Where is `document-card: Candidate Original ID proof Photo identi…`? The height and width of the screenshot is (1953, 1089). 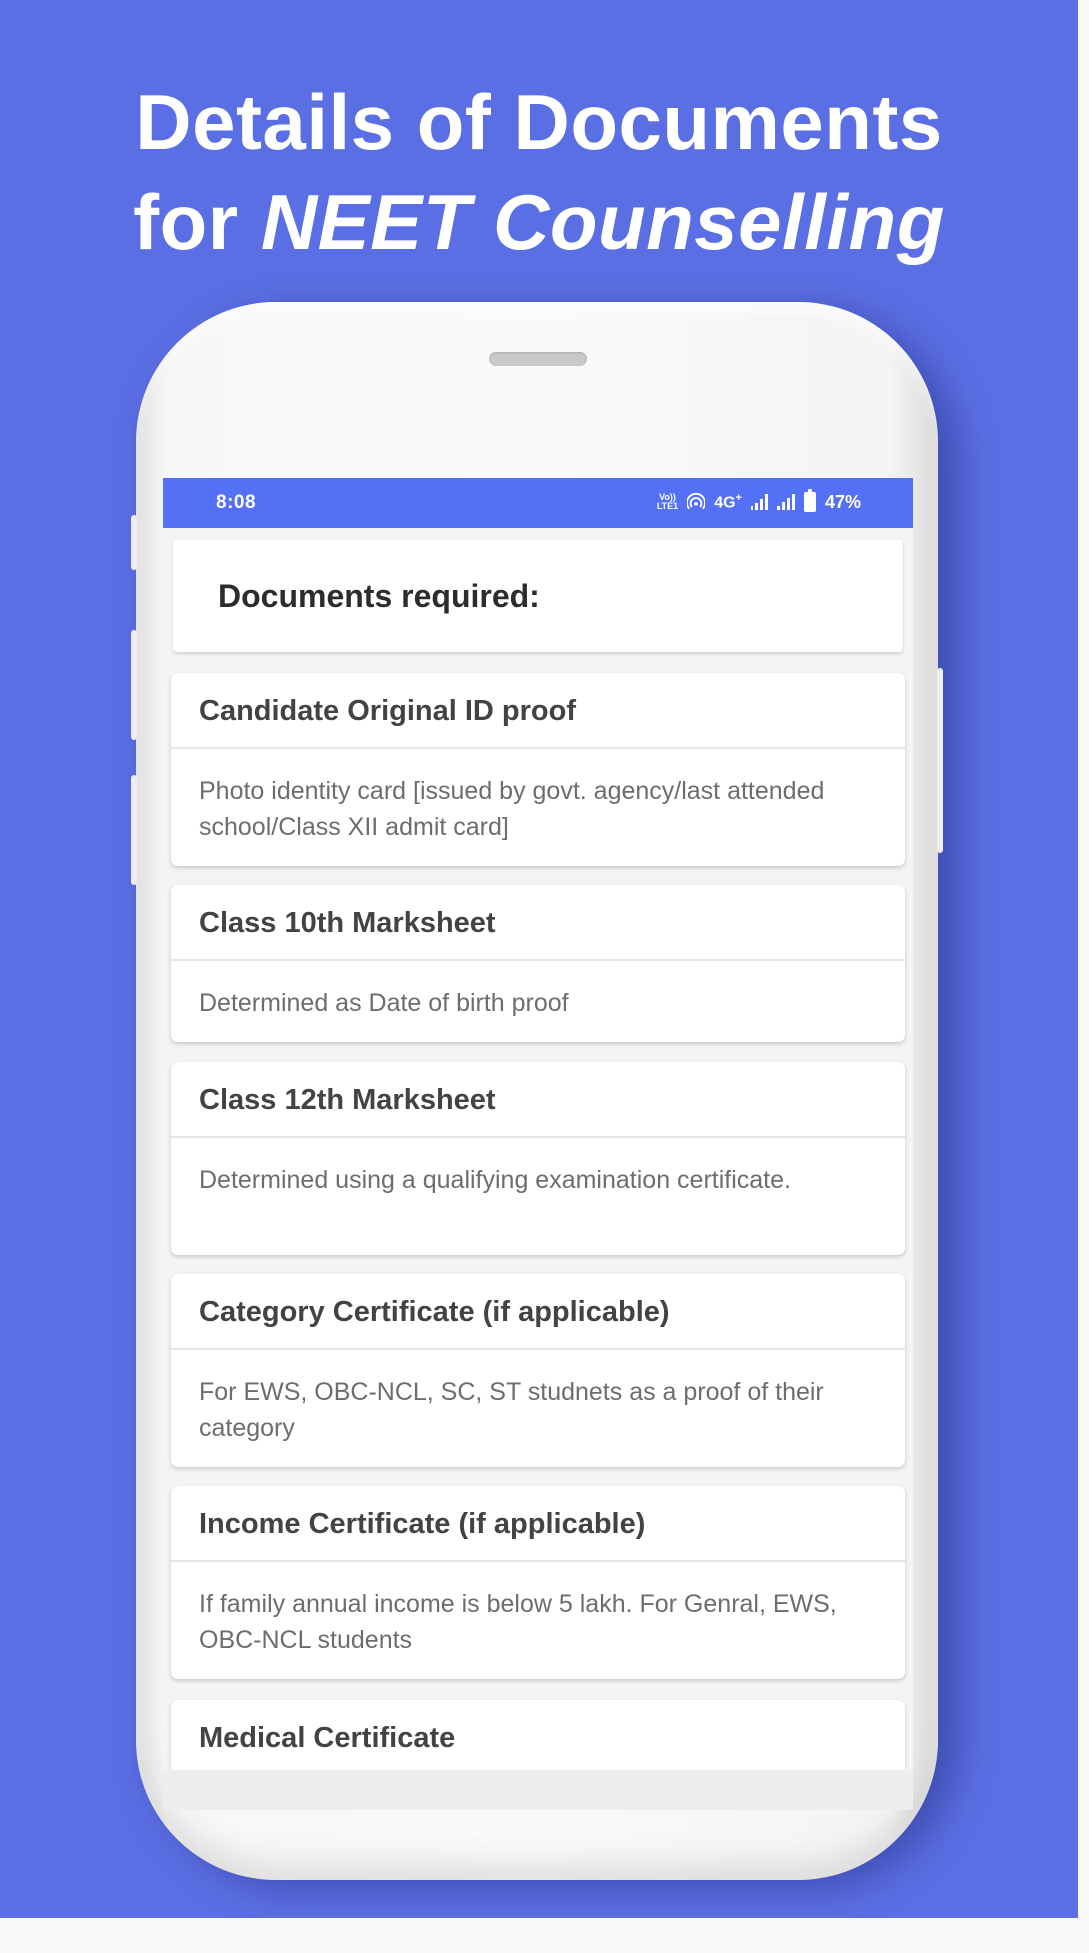
document-card: Candidate Original ID proof Photo identi… is located at coordinates (538, 769).